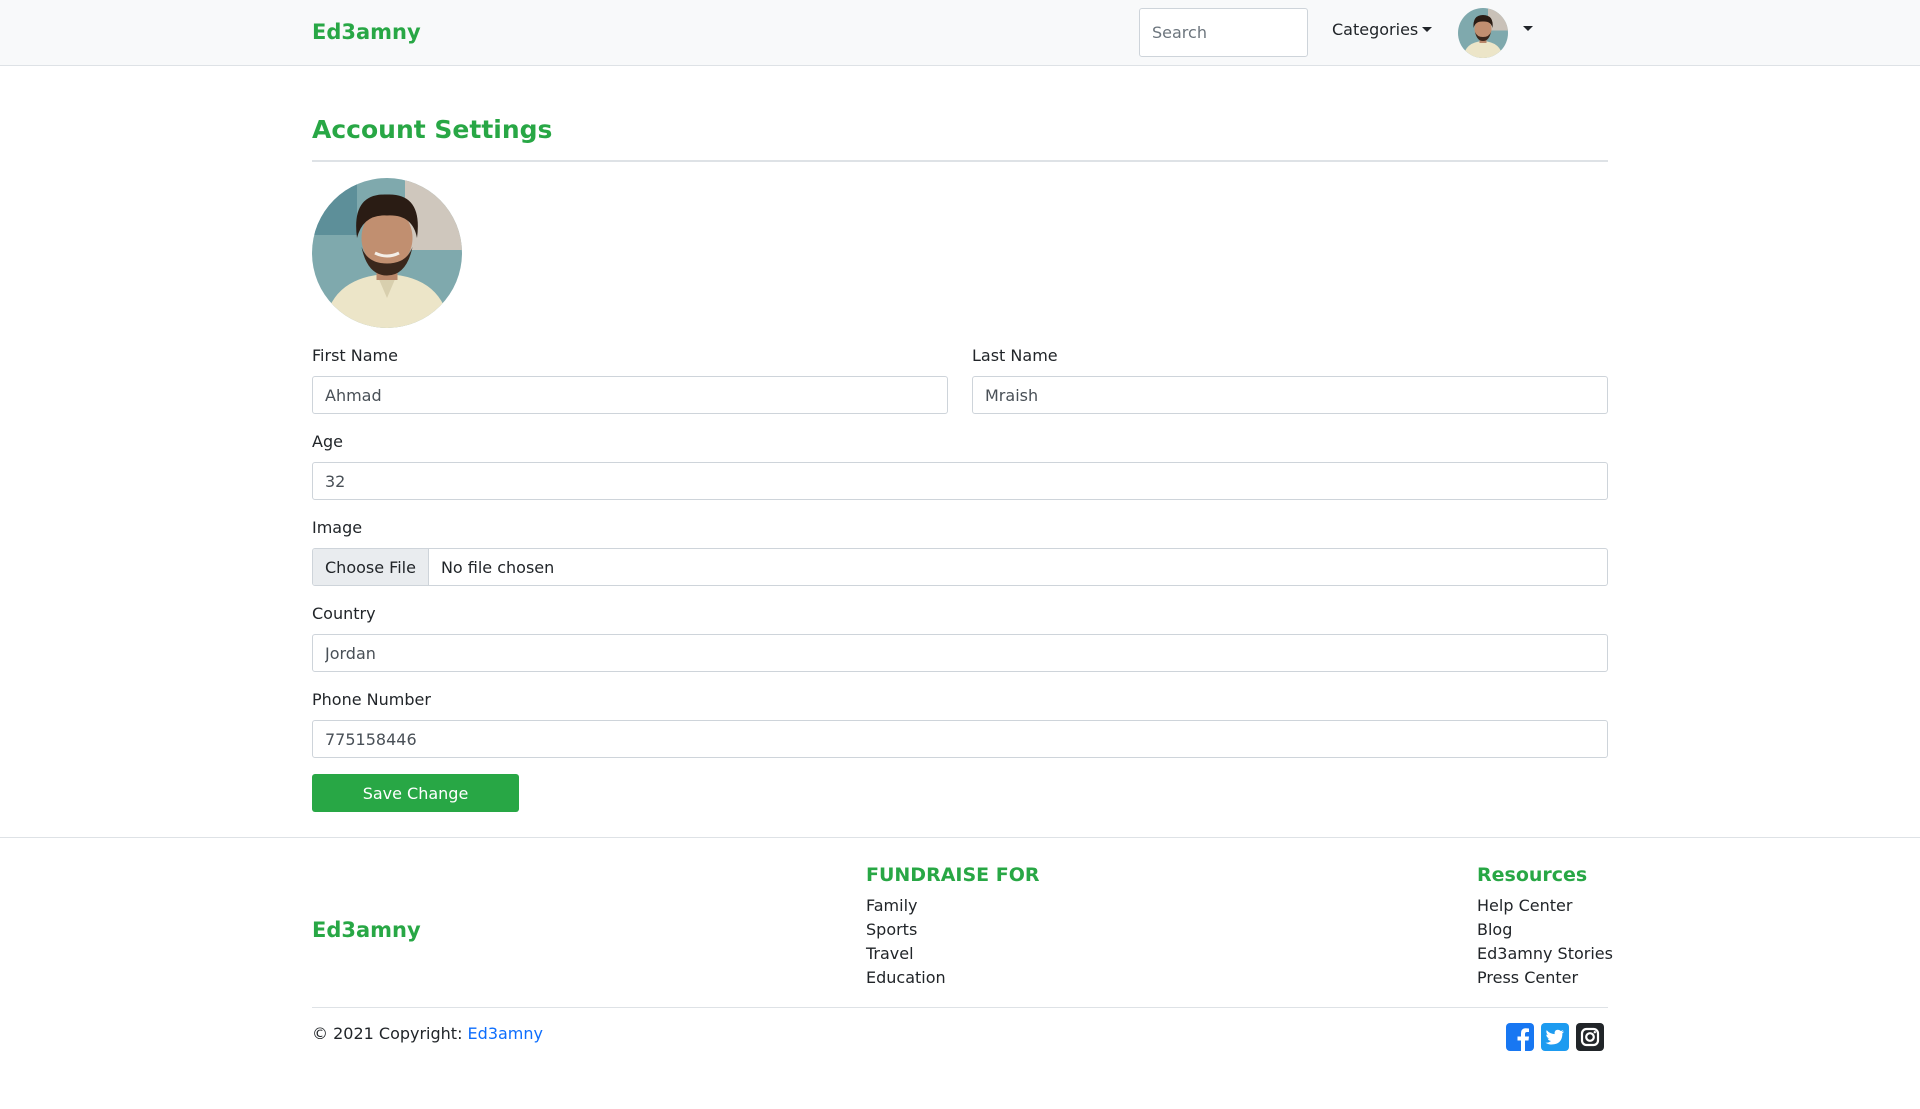 This screenshot has height=1109, width=1920. What do you see at coordinates (505, 1033) in the screenshot?
I see `copyright-link: Ed3amny` at bounding box center [505, 1033].